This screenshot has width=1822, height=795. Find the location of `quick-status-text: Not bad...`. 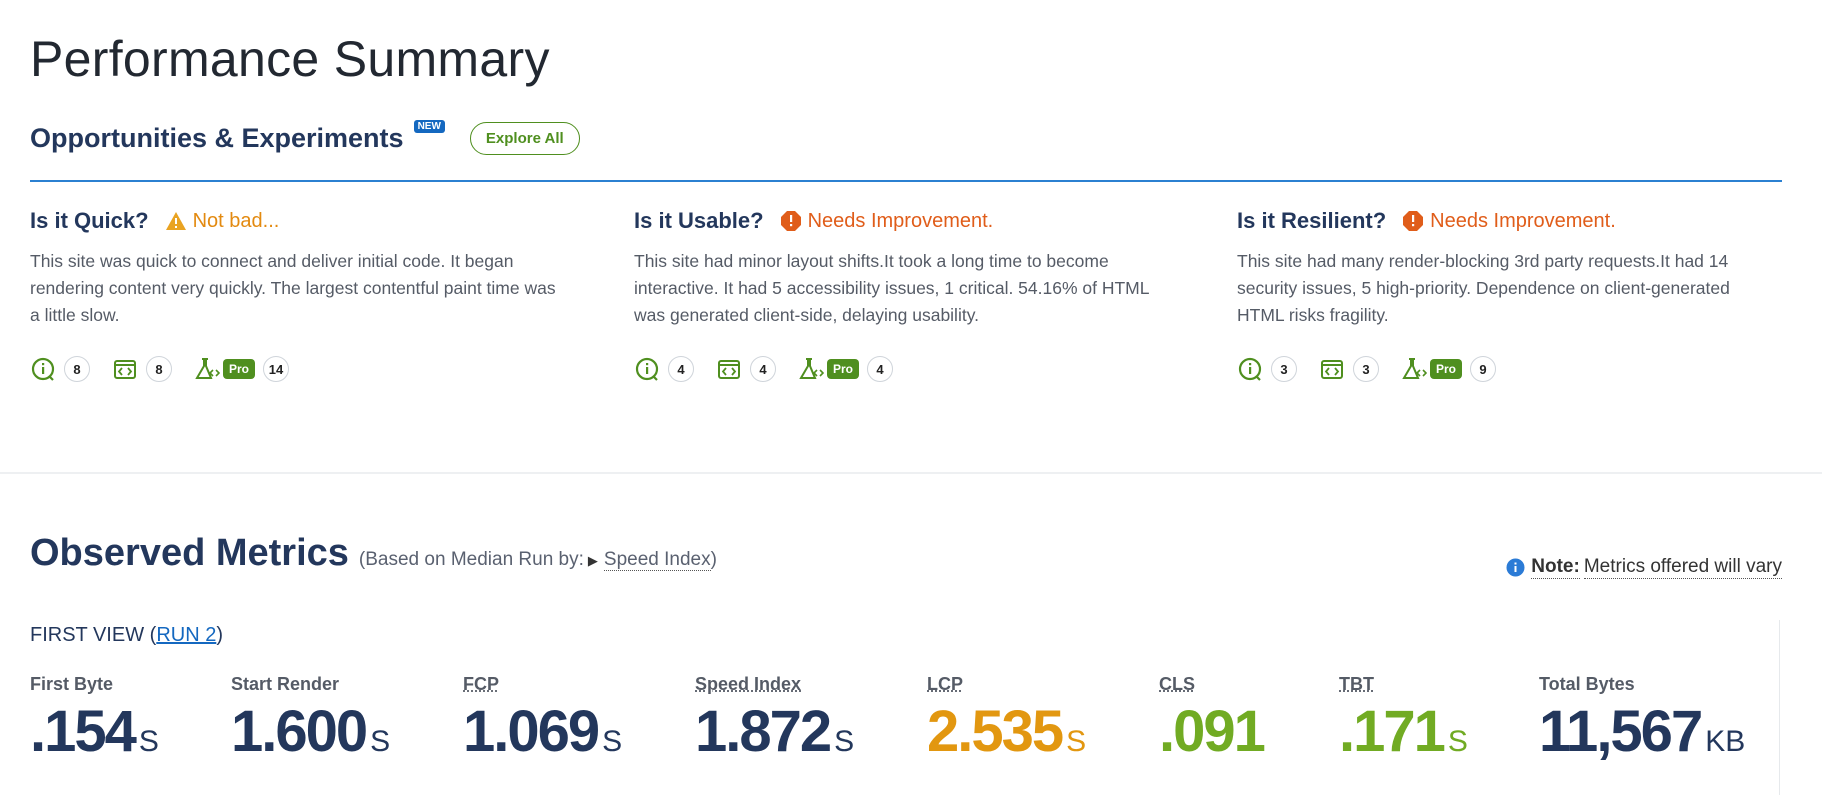

quick-status-text: Not bad... is located at coordinates (236, 220).